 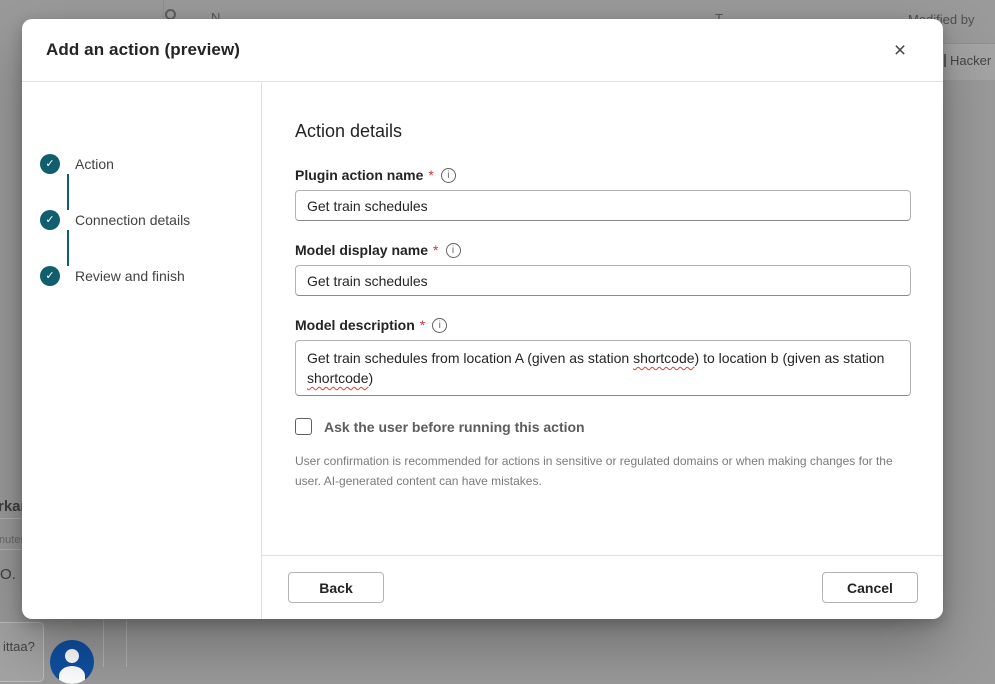 I want to click on step-label: Review and finish, so click(x=130, y=276).